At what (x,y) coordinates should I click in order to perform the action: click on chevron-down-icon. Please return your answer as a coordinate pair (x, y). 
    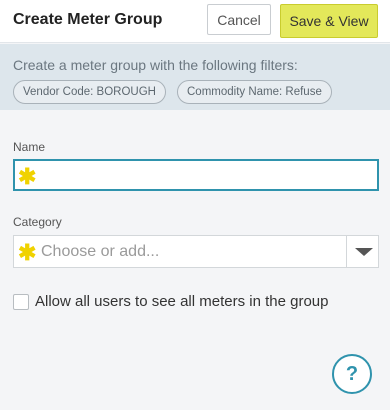
    Looking at the image, I should click on (364, 252).